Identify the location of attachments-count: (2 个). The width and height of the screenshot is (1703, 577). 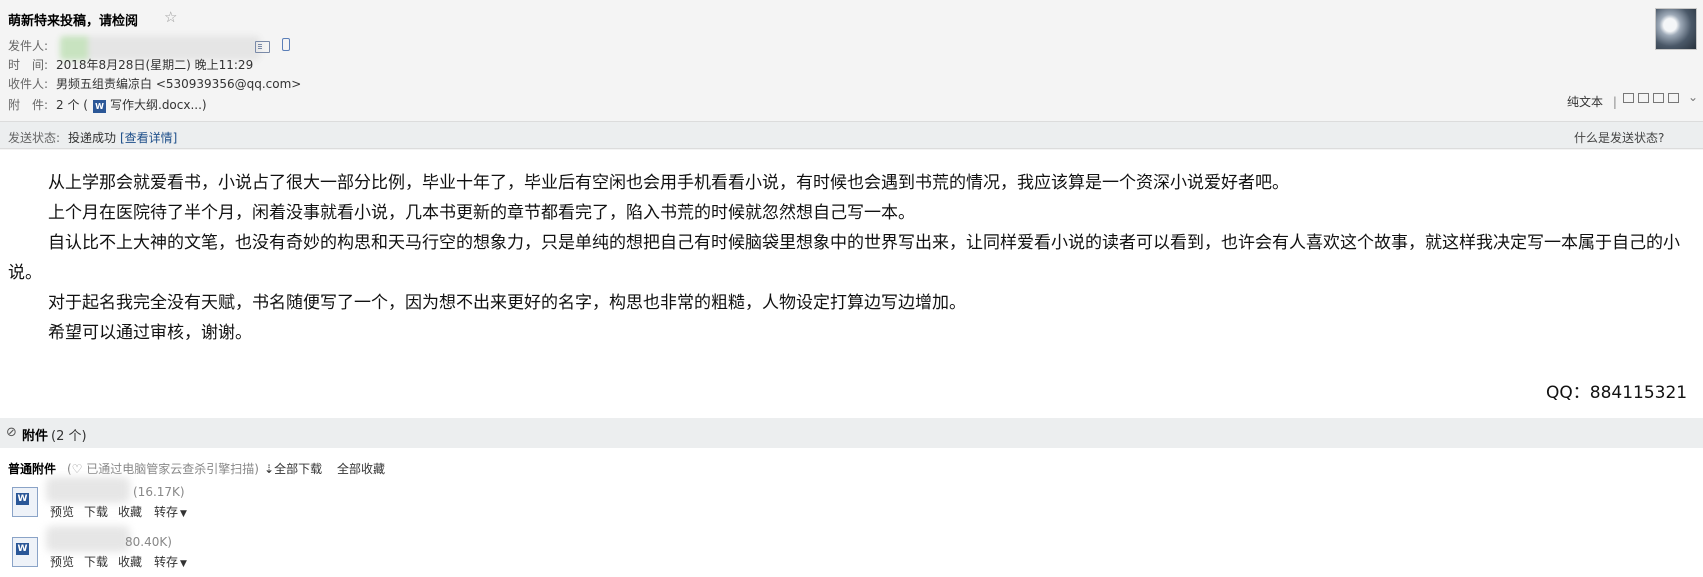
(69, 436).